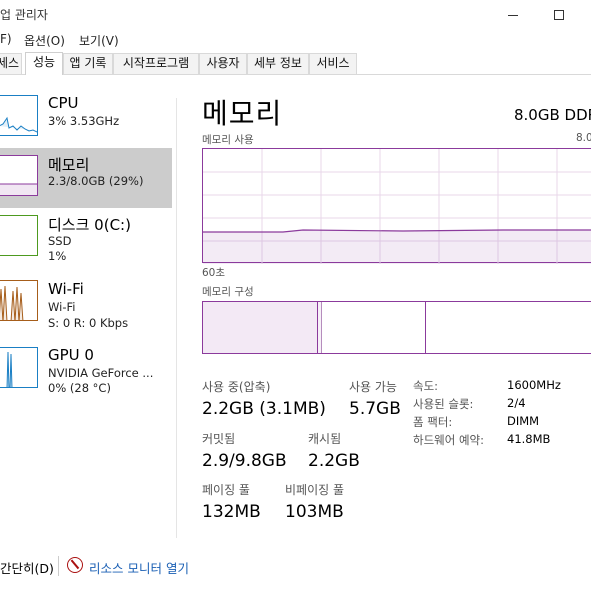 The image size is (591, 591). What do you see at coordinates (84, 121) in the screenshot?
I see `sidebar-cpu-usage: 3% 3.53GHz` at bounding box center [84, 121].